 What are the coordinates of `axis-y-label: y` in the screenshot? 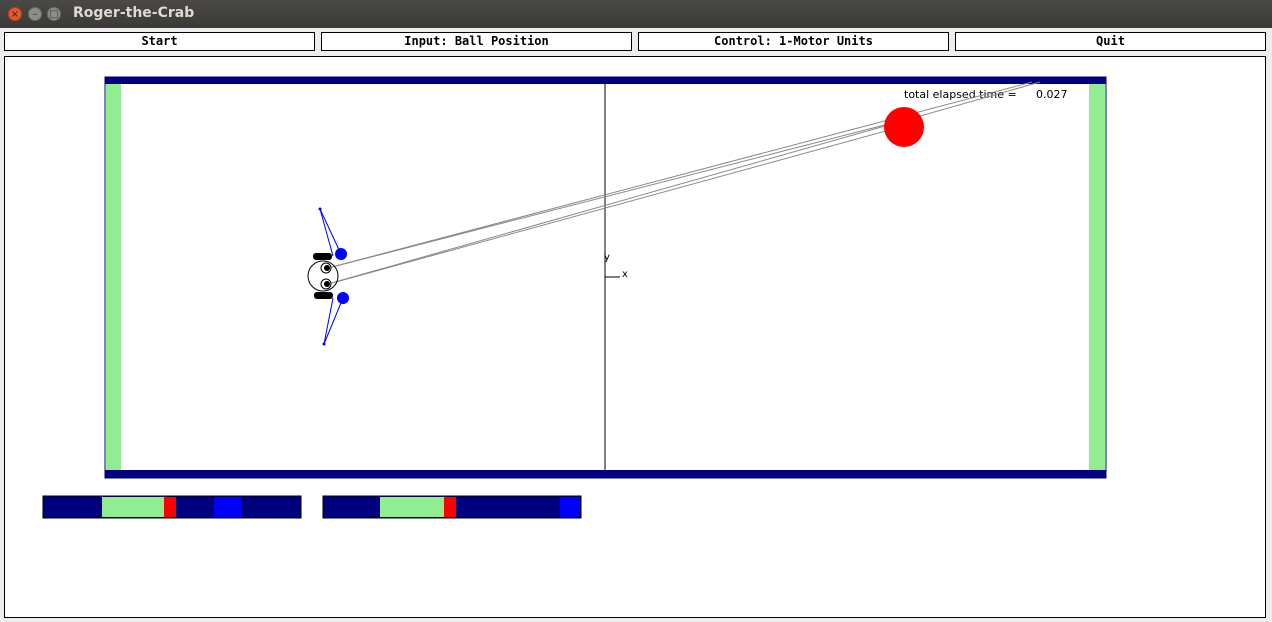 It's located at (607, 257).